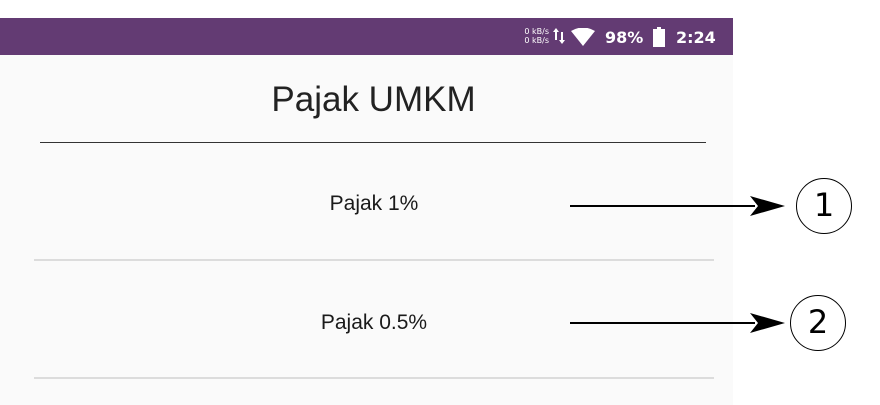 The height and width of the screenshot is (405, 880). I want to click on battery-percent: 98%, so click(624, 37).